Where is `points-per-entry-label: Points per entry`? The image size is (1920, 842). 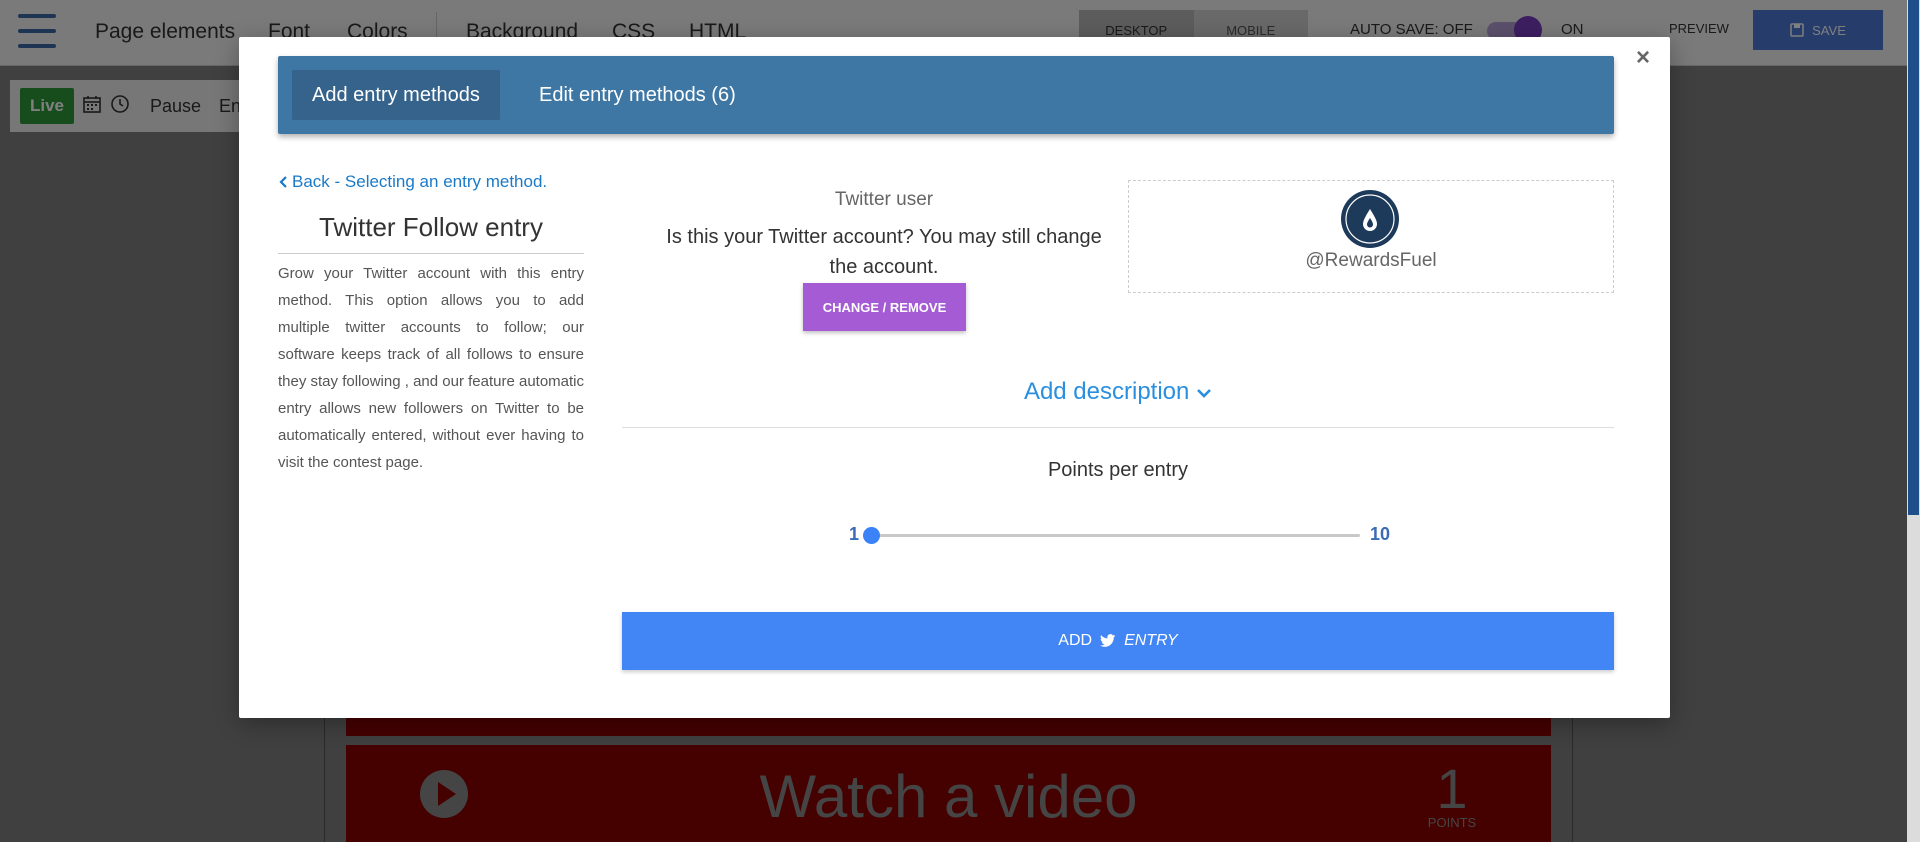 points-per-entry-label: Points per entry is located at coordinates (1118, 470).